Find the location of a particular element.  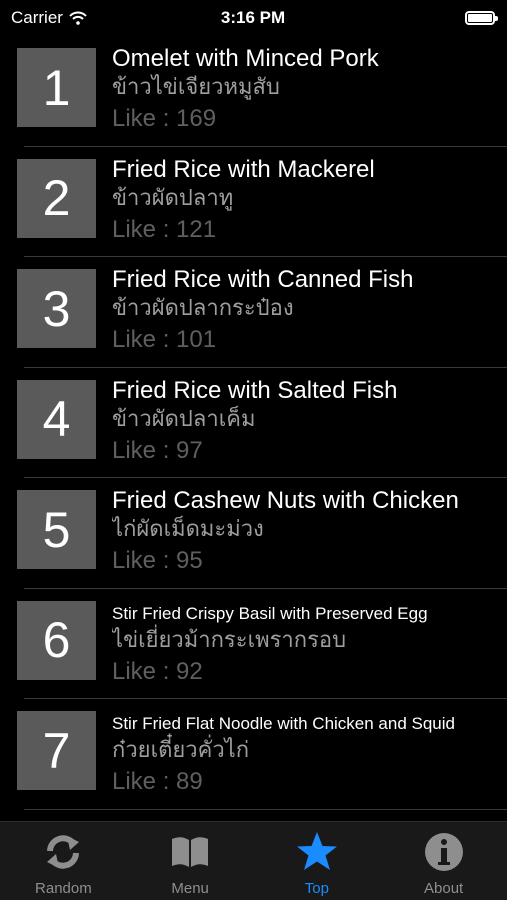

item-likes: Like : 92 is located at coordinates (157, 671).